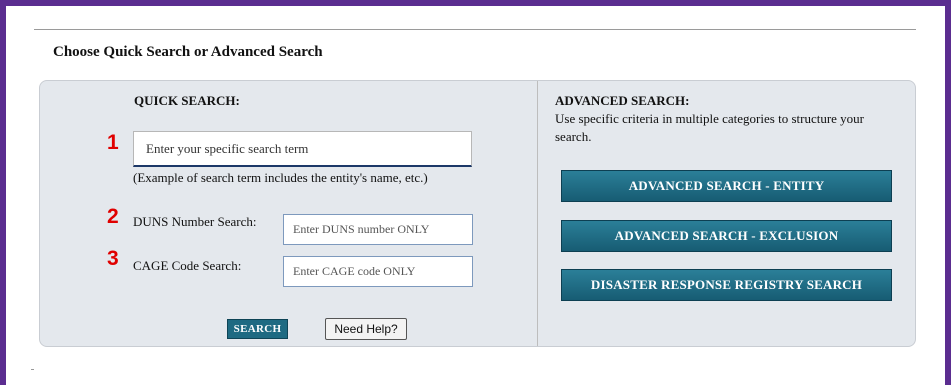 Image resolution: width=951 pixels, height=385 pixels. Describe the element at coordinates (726, 186) in the screenshot. I see `advanced-search-entity-button: ADVANCED SEARCH - ENTITY` at that location.